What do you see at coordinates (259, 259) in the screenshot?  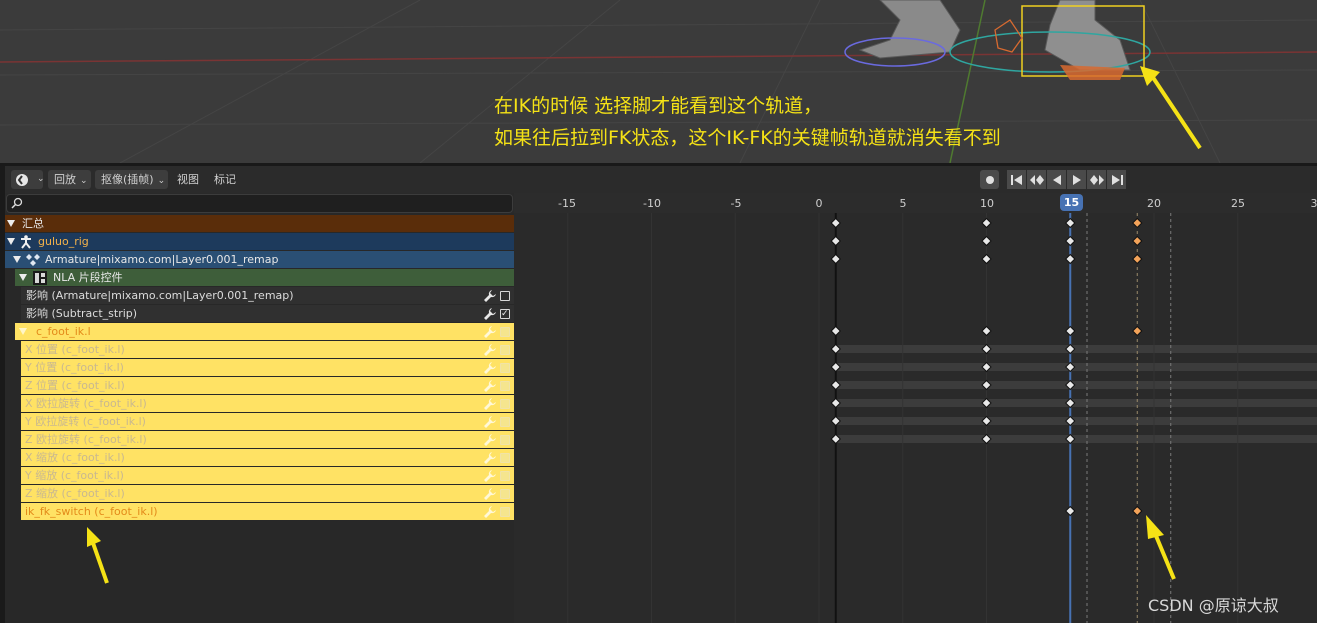 I see `channel-action: Armature|mixamo.com|Layer0.001_remap` at bounding box center [259, 259].